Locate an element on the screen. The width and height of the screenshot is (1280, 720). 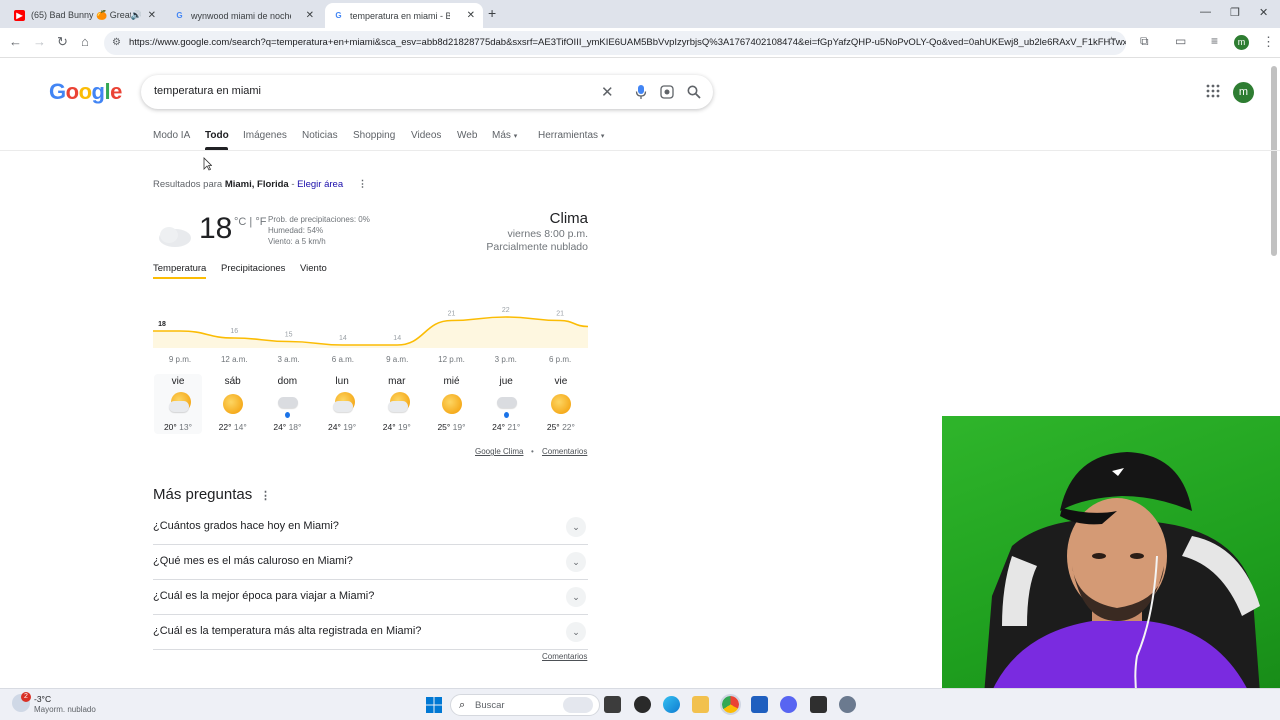
choose-area-link: Elegir área is located at coordinates (320, 184).